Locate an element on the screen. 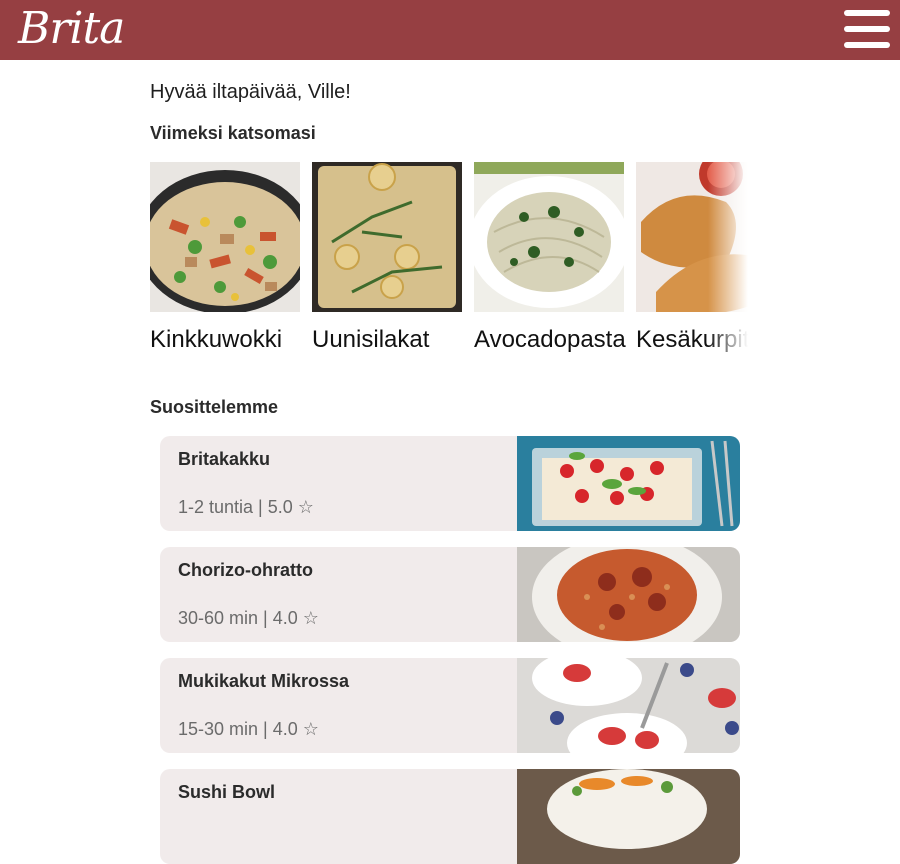 The height and width of the screenshot is (864, 900). greeting-text: Hyvää iltapäivää, Ville! is located at coordinates (250, 92).